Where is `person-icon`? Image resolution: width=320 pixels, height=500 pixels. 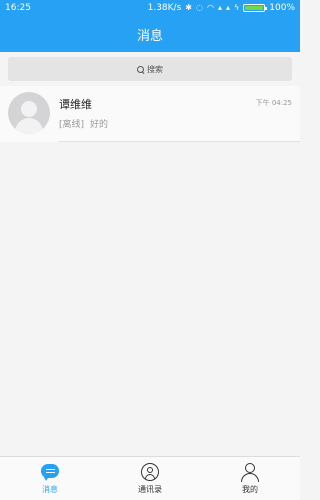
person-icon is located at coordinates (250, 472).